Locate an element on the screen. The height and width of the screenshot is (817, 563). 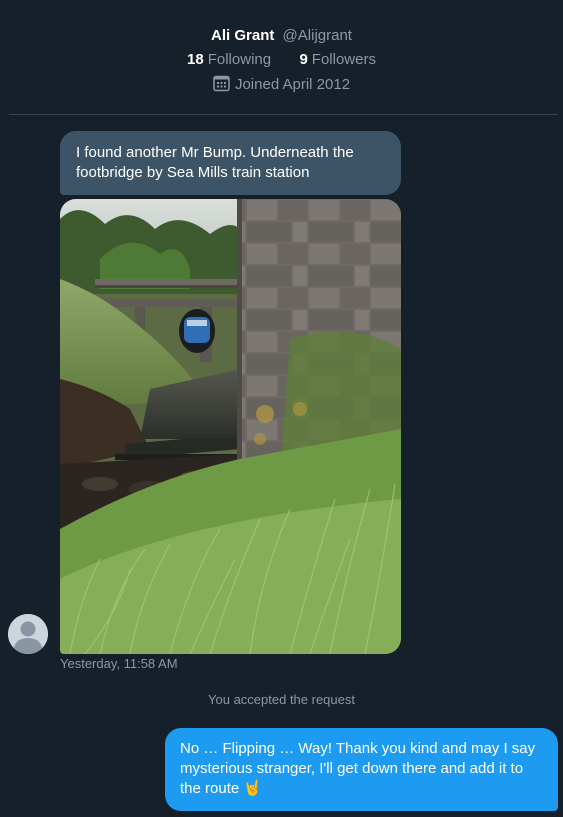
following-label: Following is located at coordinates (239, 59).